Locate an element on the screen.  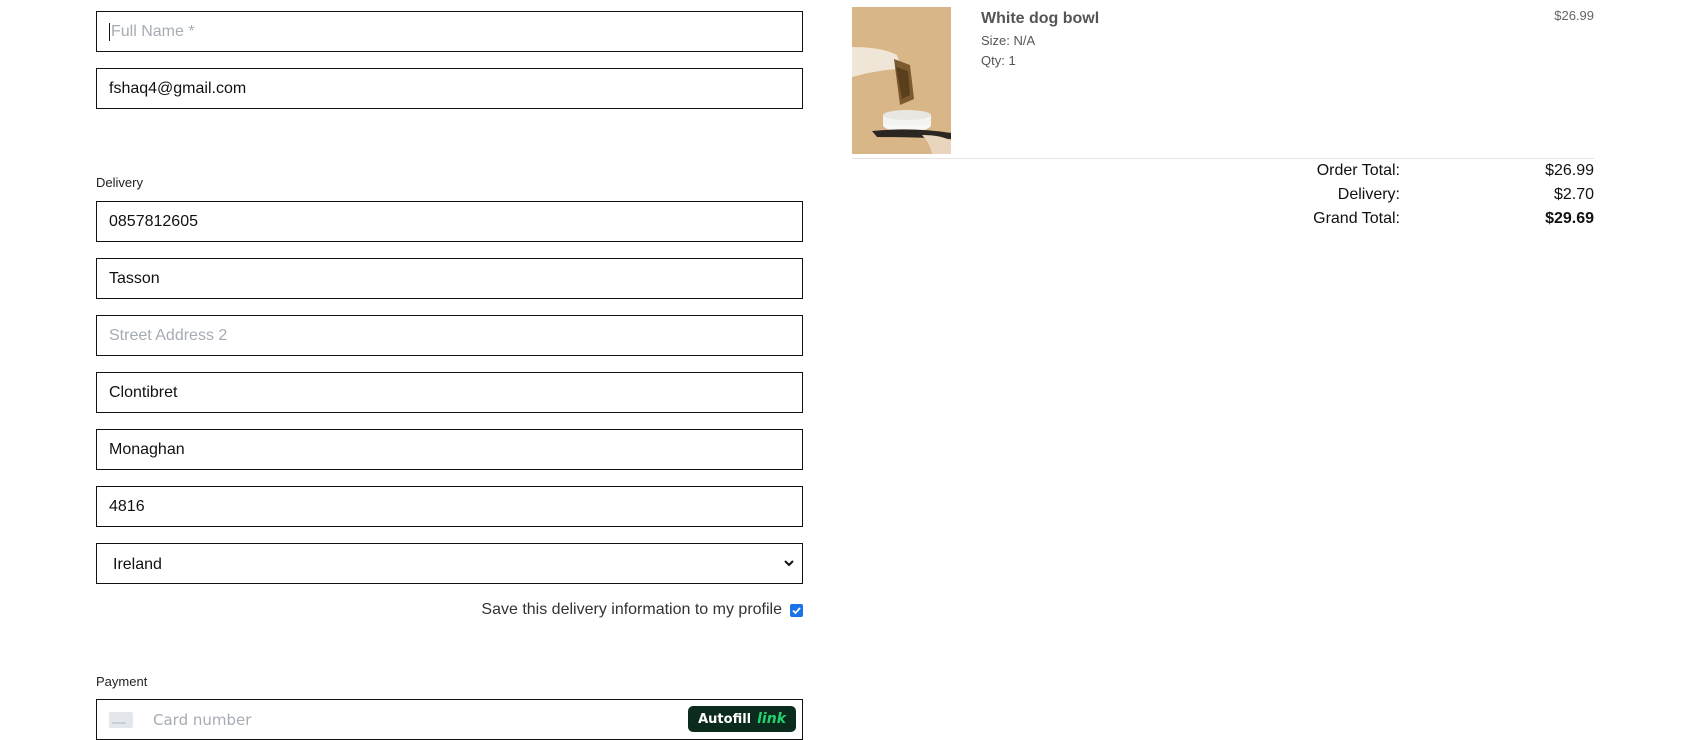
country-select: Ireland is located at coordinates (449, 563).